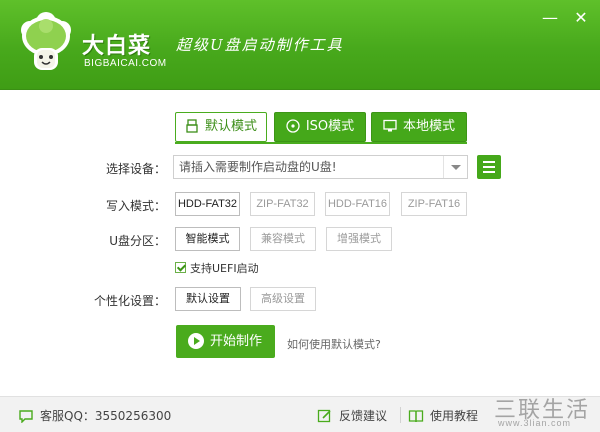 The height and width of the screenshot is (432, 600). I want to click on partition-label: U盘分区：, so click(137, 241).